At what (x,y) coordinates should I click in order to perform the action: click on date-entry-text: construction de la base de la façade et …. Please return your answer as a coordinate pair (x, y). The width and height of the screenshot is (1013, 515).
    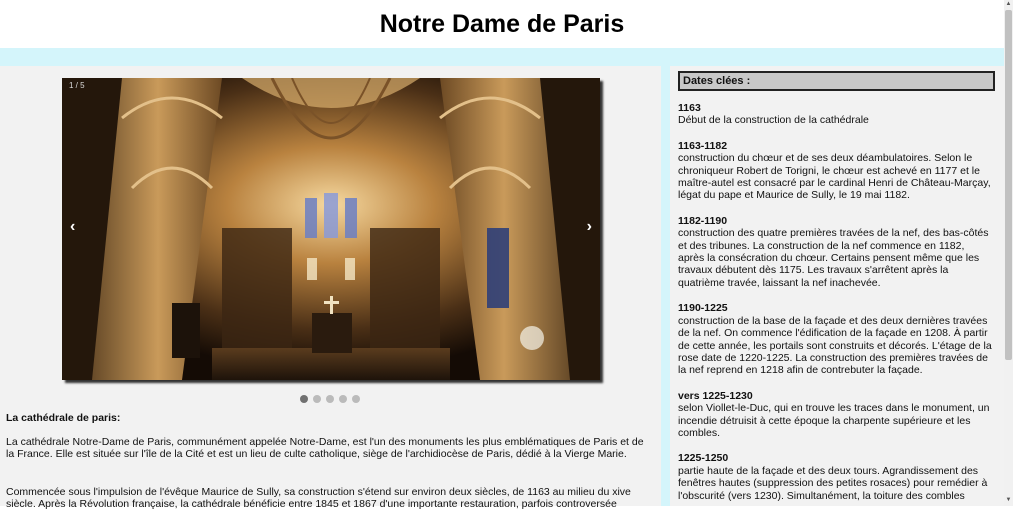
    Looking at the image, I should click on (835, 345).